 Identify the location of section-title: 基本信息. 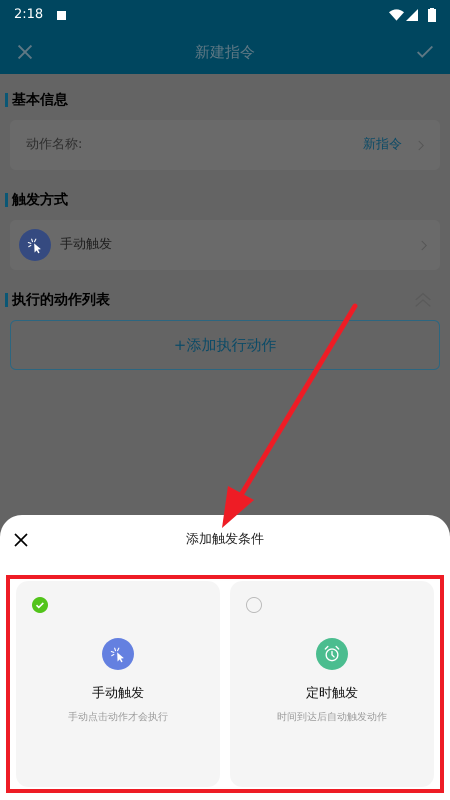
(40, 100).